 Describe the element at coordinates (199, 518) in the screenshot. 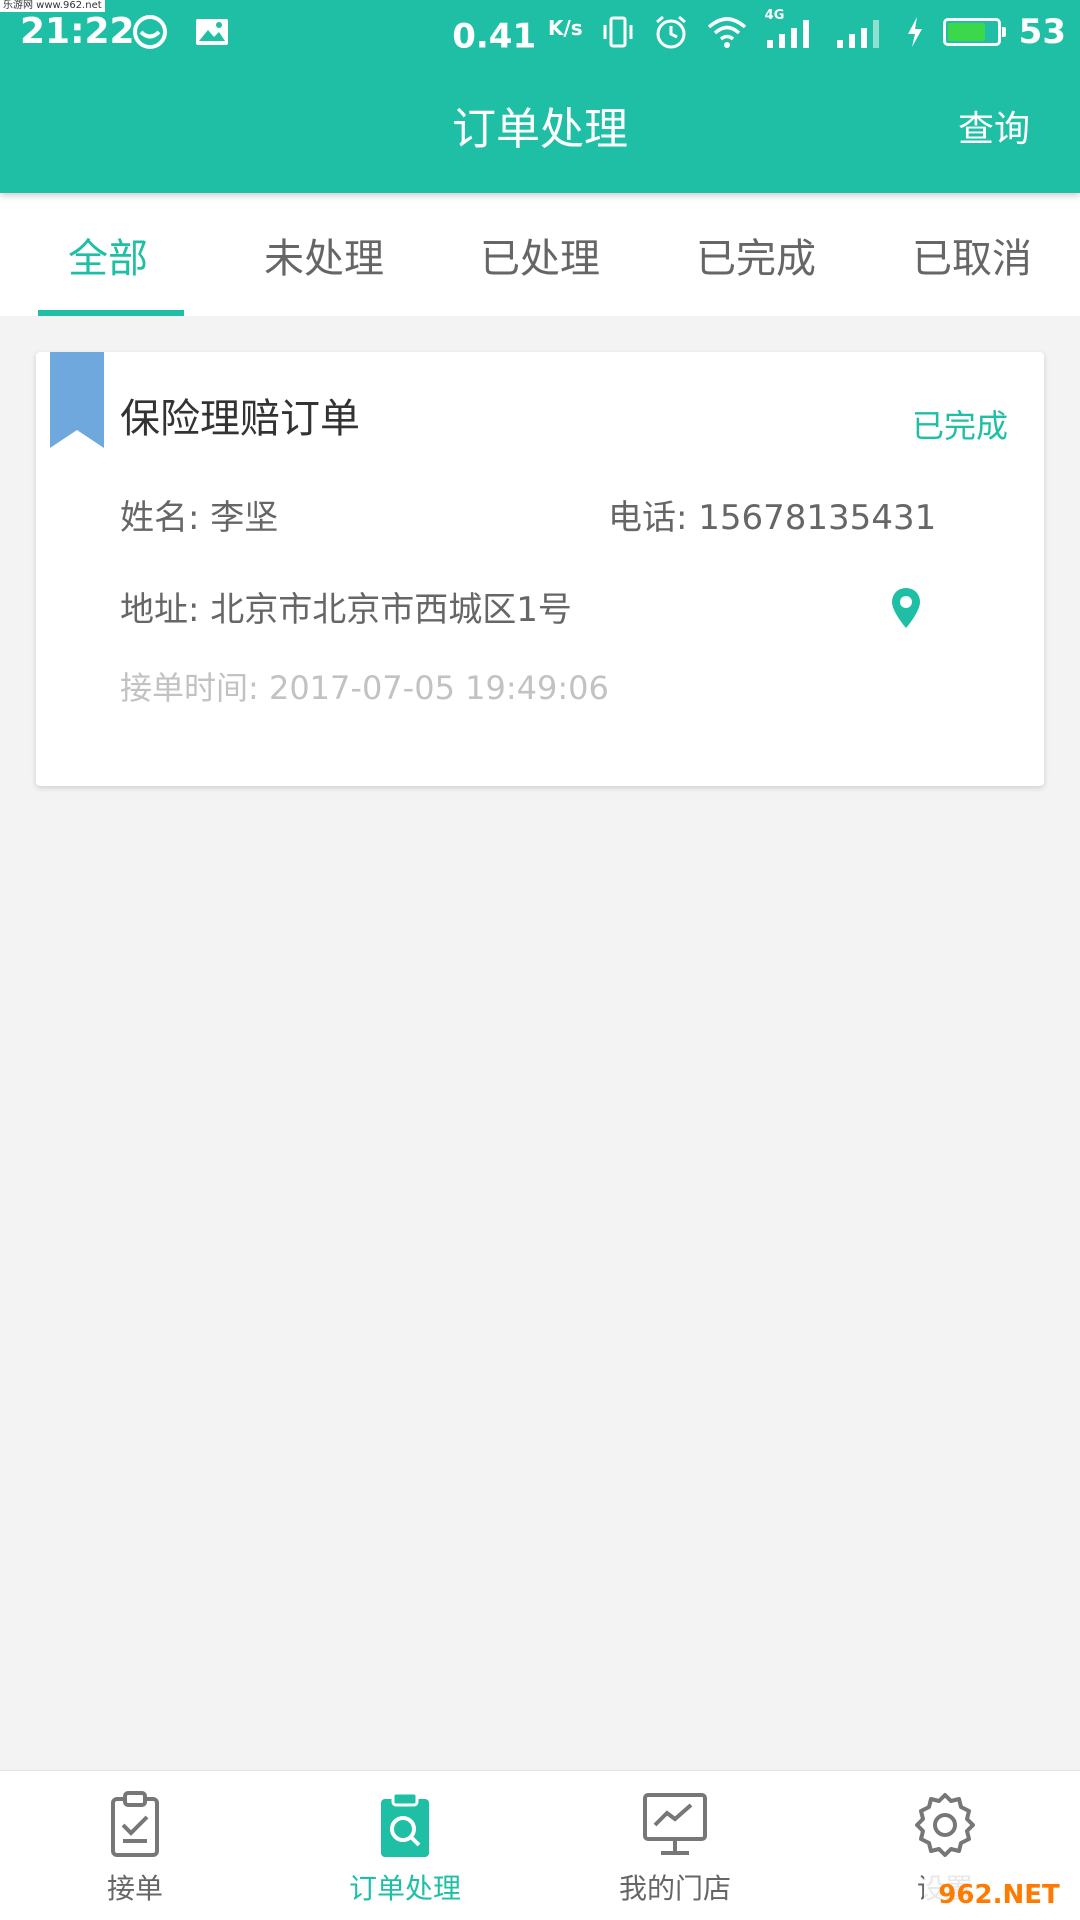

I see `customer-name: 姓名: 李坚` at that location.